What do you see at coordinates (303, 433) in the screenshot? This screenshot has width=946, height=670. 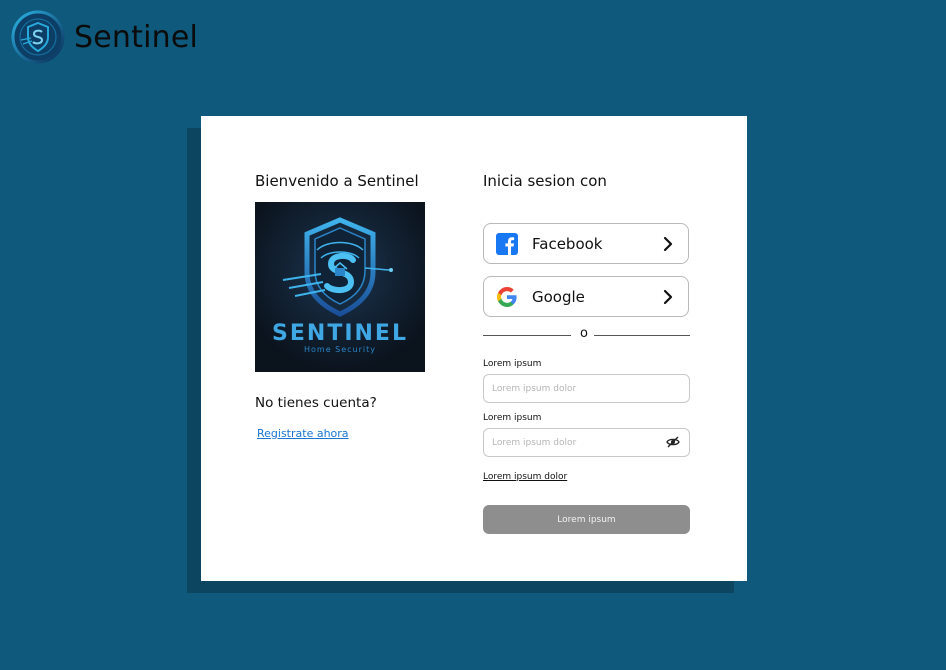 I see `register-link: Registrate ahora` at bounding box center [303, 433].